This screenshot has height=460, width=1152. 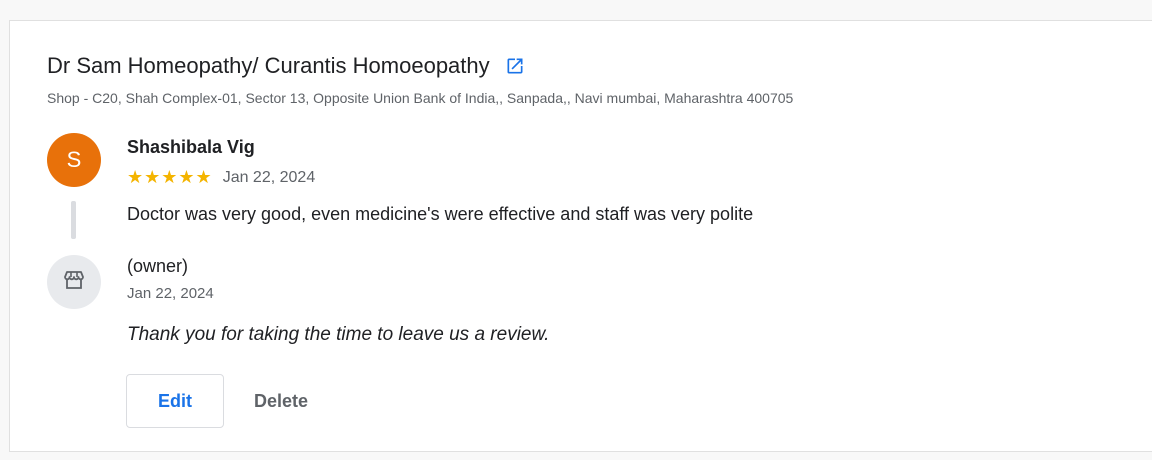 I want to click on reviewer-name: Shashibala Vig, so click(x=191, y=147).